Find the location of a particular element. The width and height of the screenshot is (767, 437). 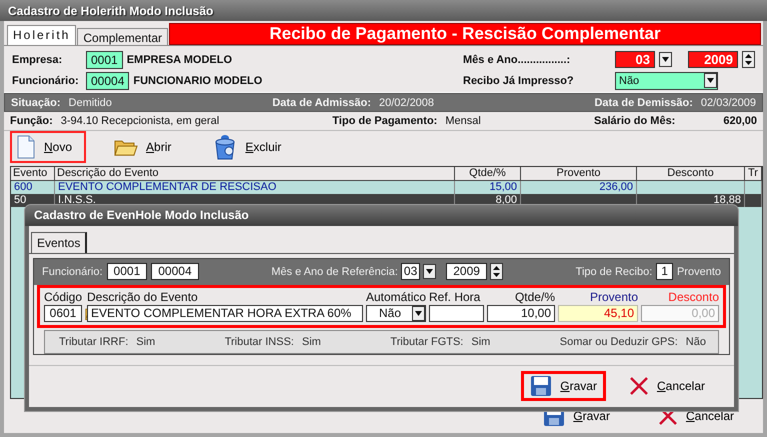

flag-label: Somar ou Deduzir GPS: is located at coordinates (619, 342).